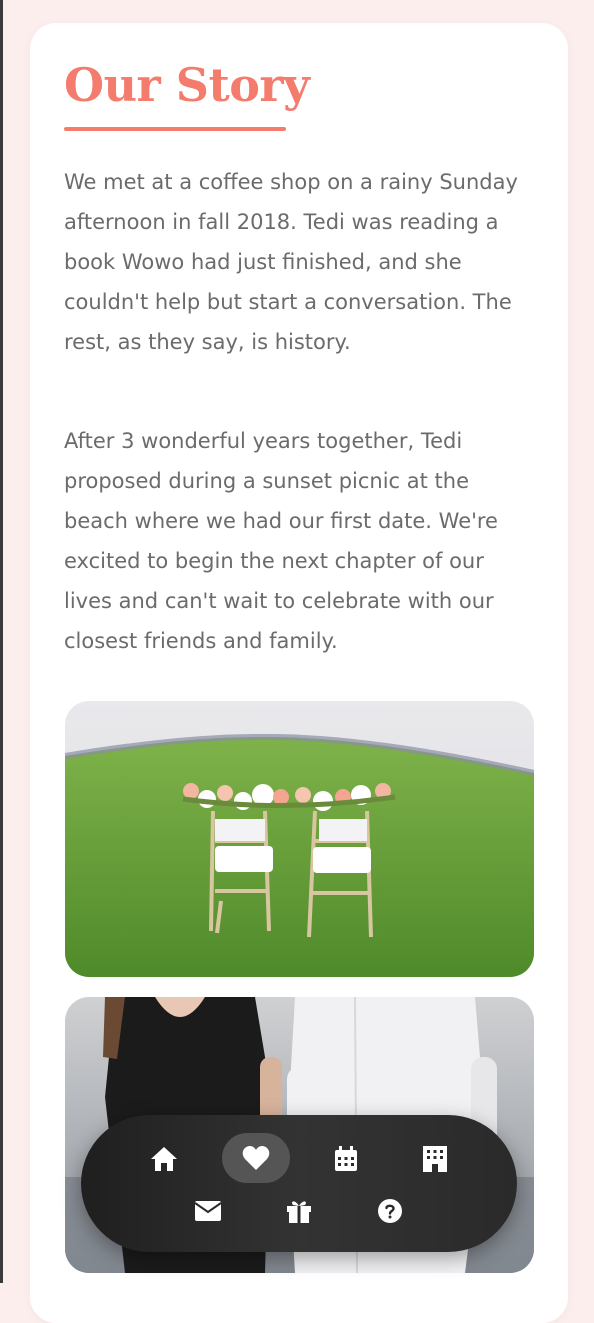  I want to click on nav-registry-button, so click(299, 1211).